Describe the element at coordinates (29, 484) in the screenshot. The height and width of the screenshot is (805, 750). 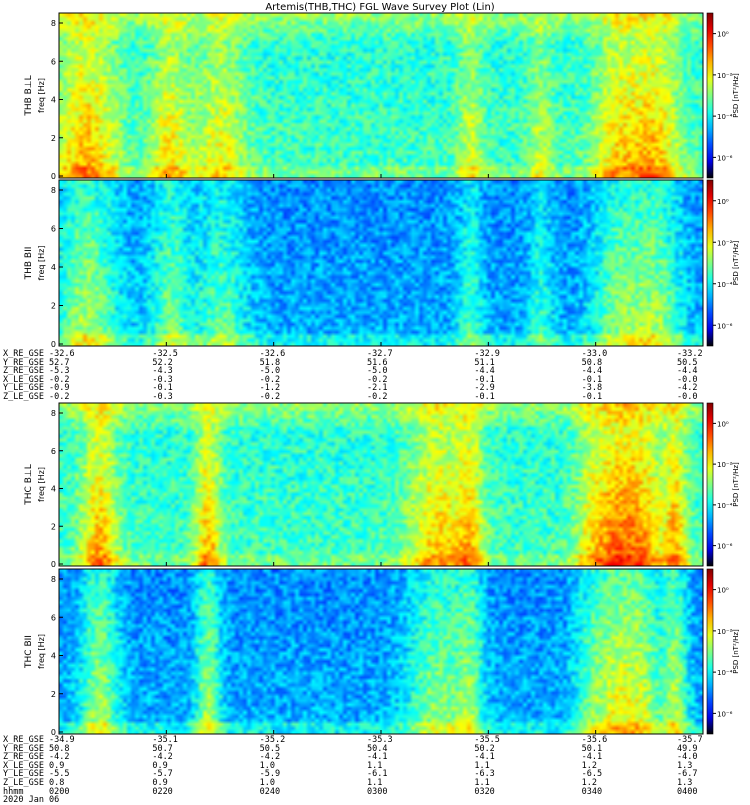
I see `panel-label: THC B⊥L` at that location.